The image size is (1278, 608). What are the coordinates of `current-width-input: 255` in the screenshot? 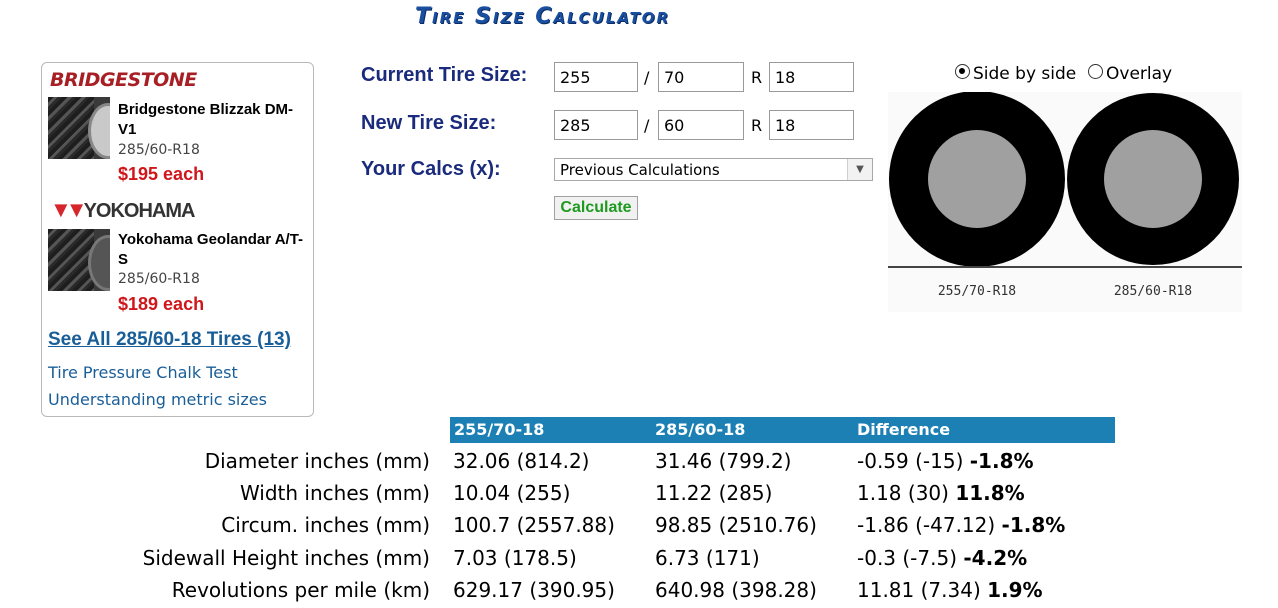 It's located at (596, 77).